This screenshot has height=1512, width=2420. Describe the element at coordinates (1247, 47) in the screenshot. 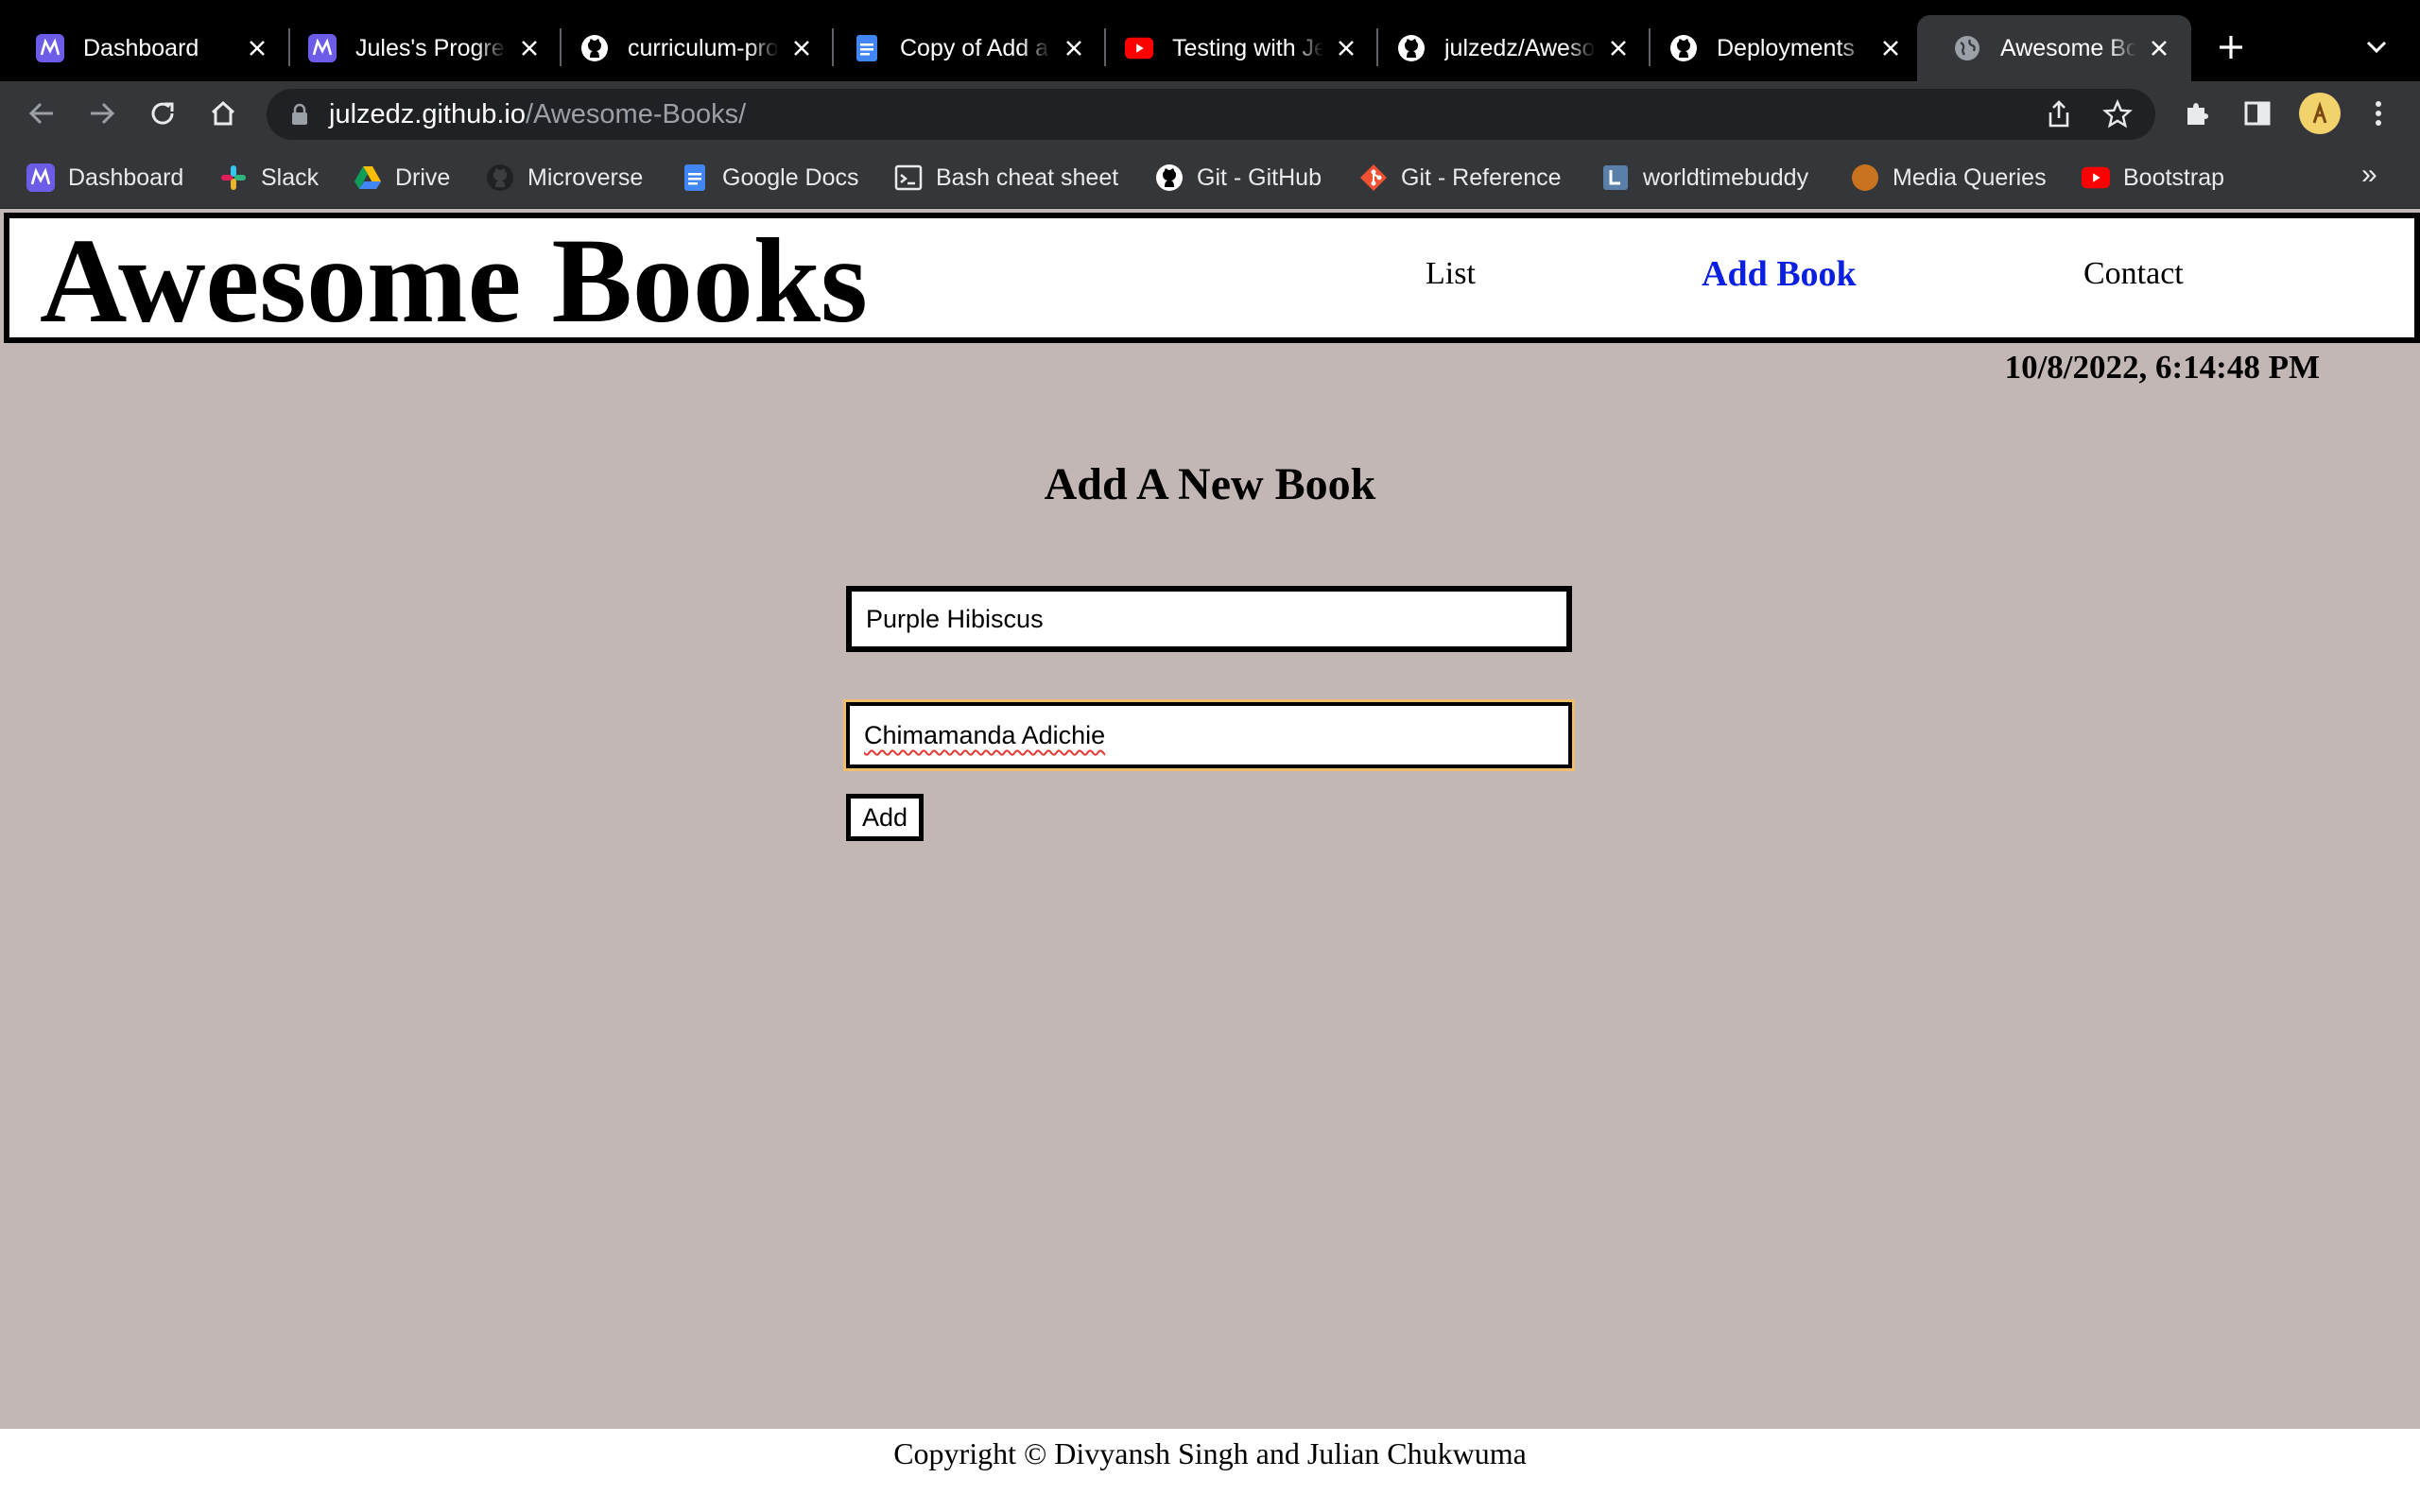

I see `tab-title: Testing with Jest` at that location.